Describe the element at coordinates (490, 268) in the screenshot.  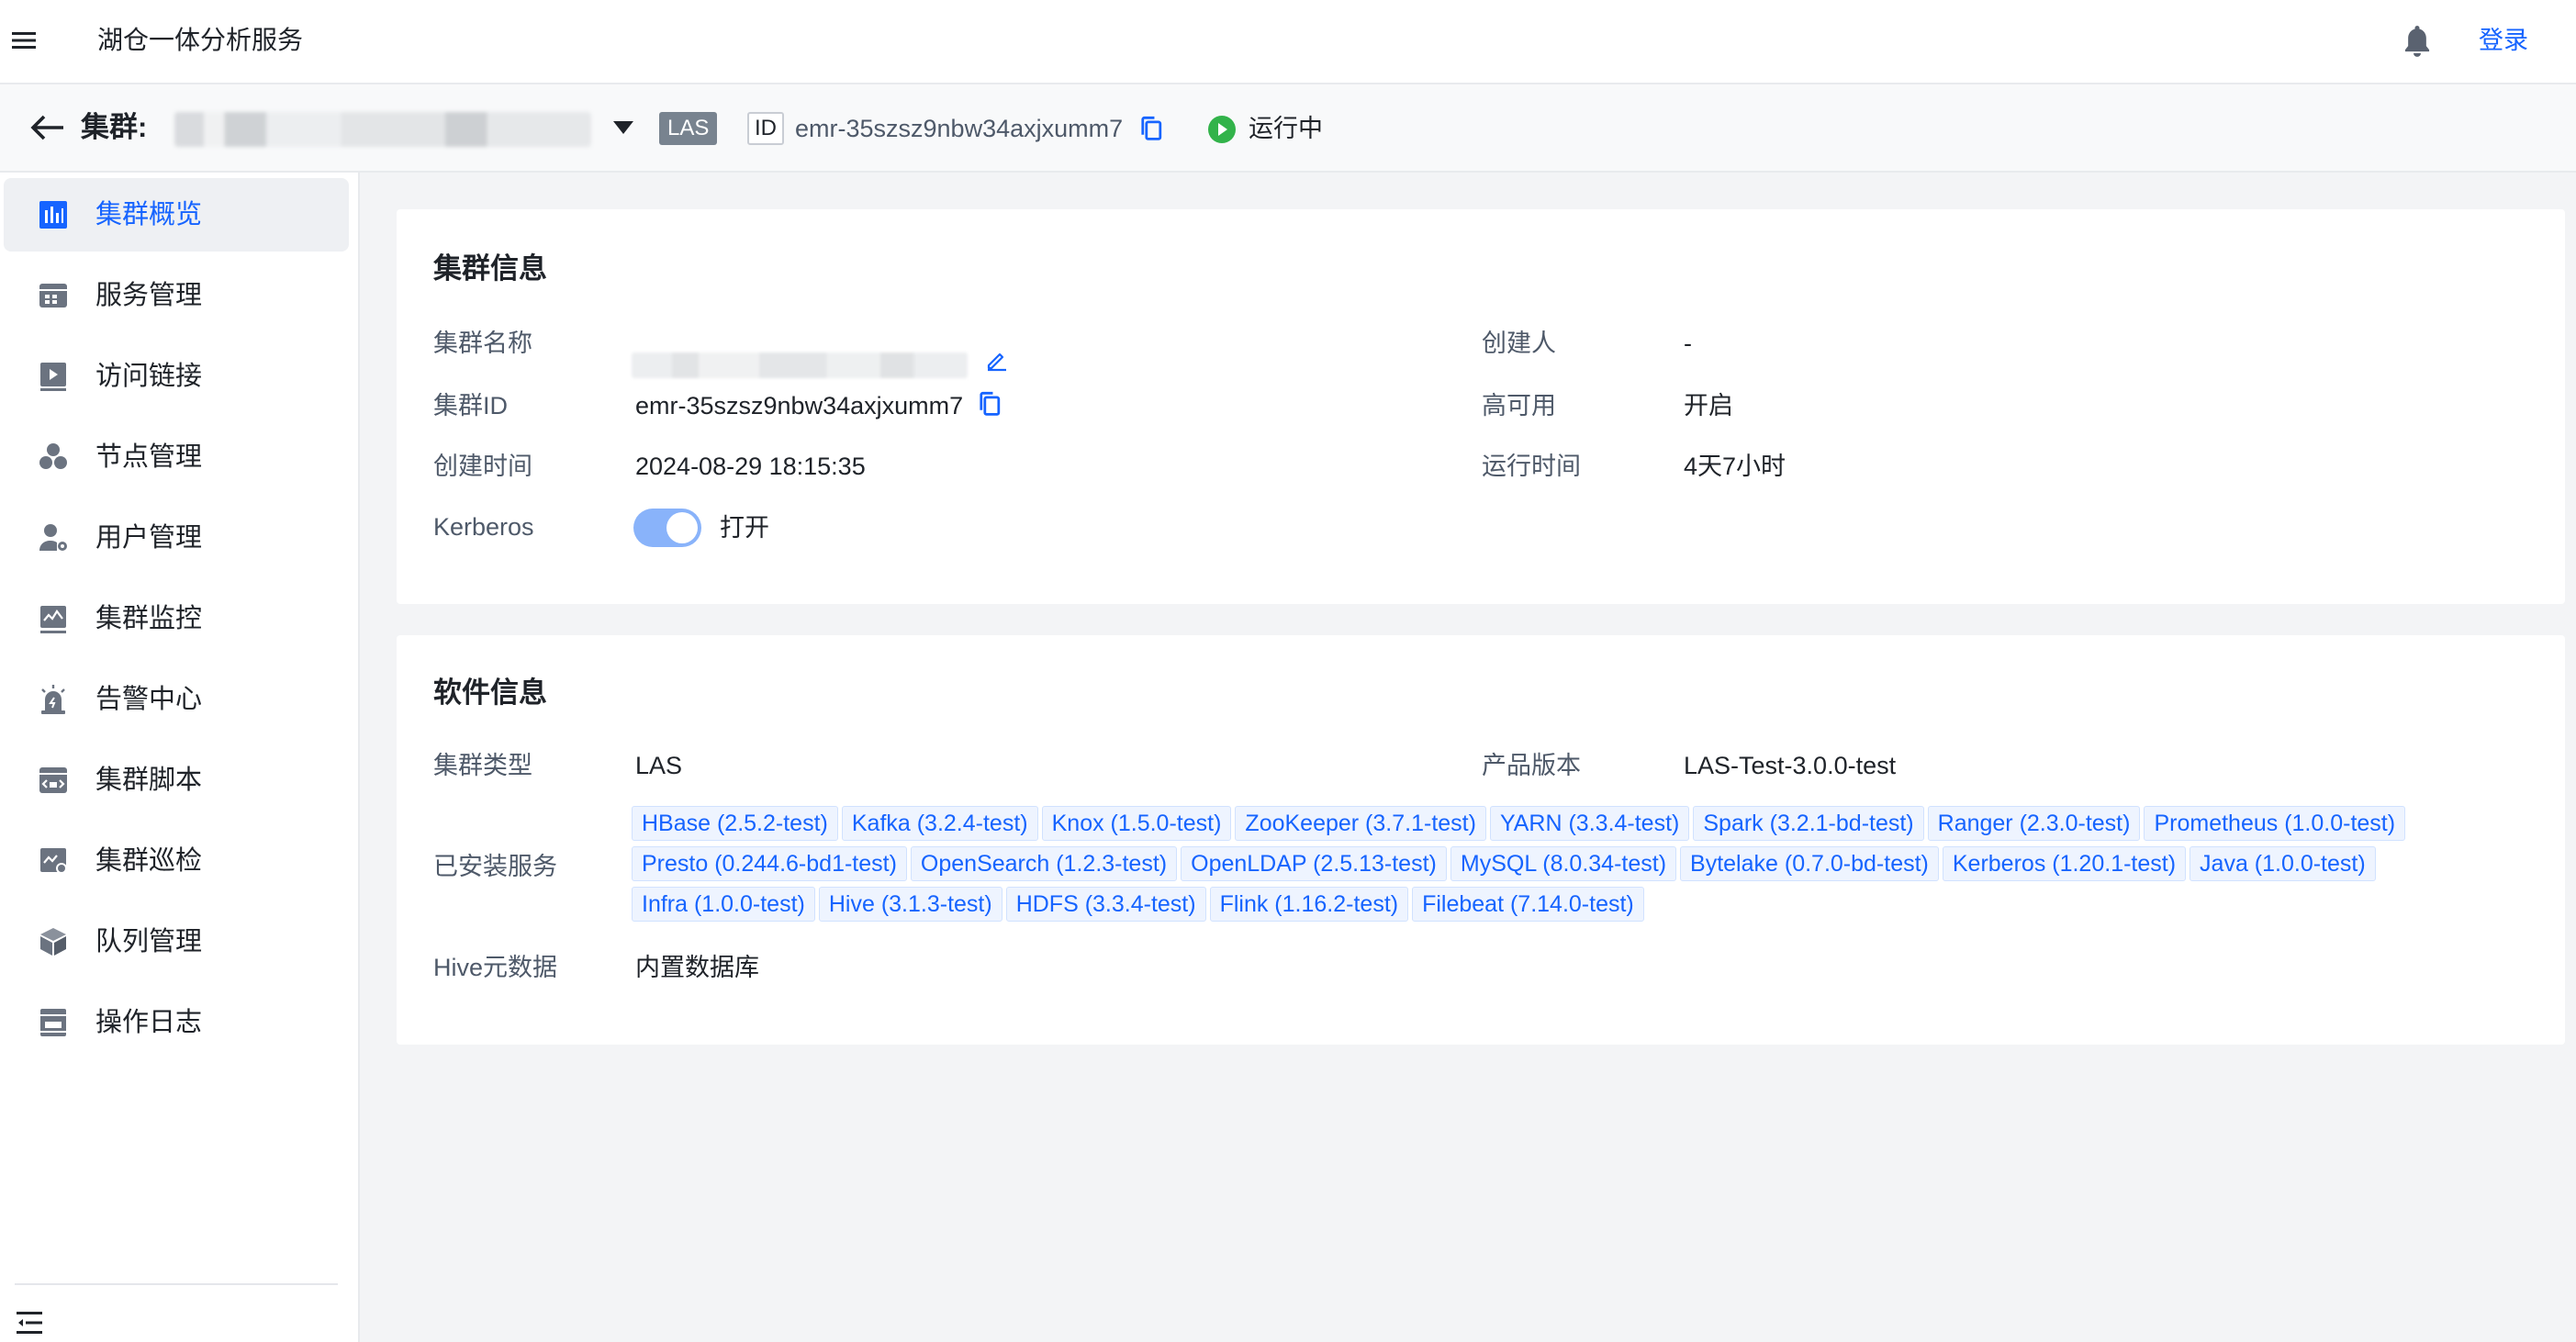
I see `cluster-info-title: 集群信息` at that location.